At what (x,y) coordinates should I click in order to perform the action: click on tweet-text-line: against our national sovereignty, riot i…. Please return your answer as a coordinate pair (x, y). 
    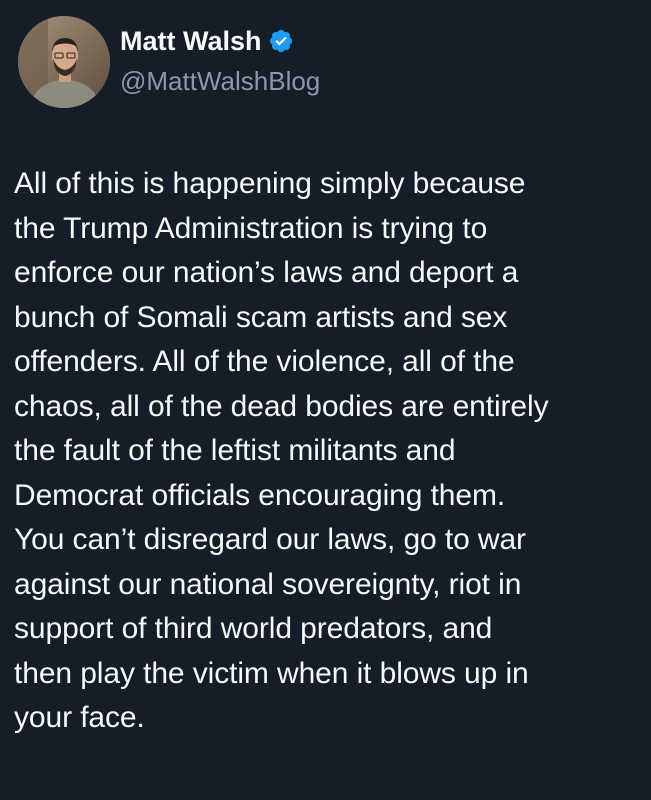
    Looking at the image, I should click on (268, 584).